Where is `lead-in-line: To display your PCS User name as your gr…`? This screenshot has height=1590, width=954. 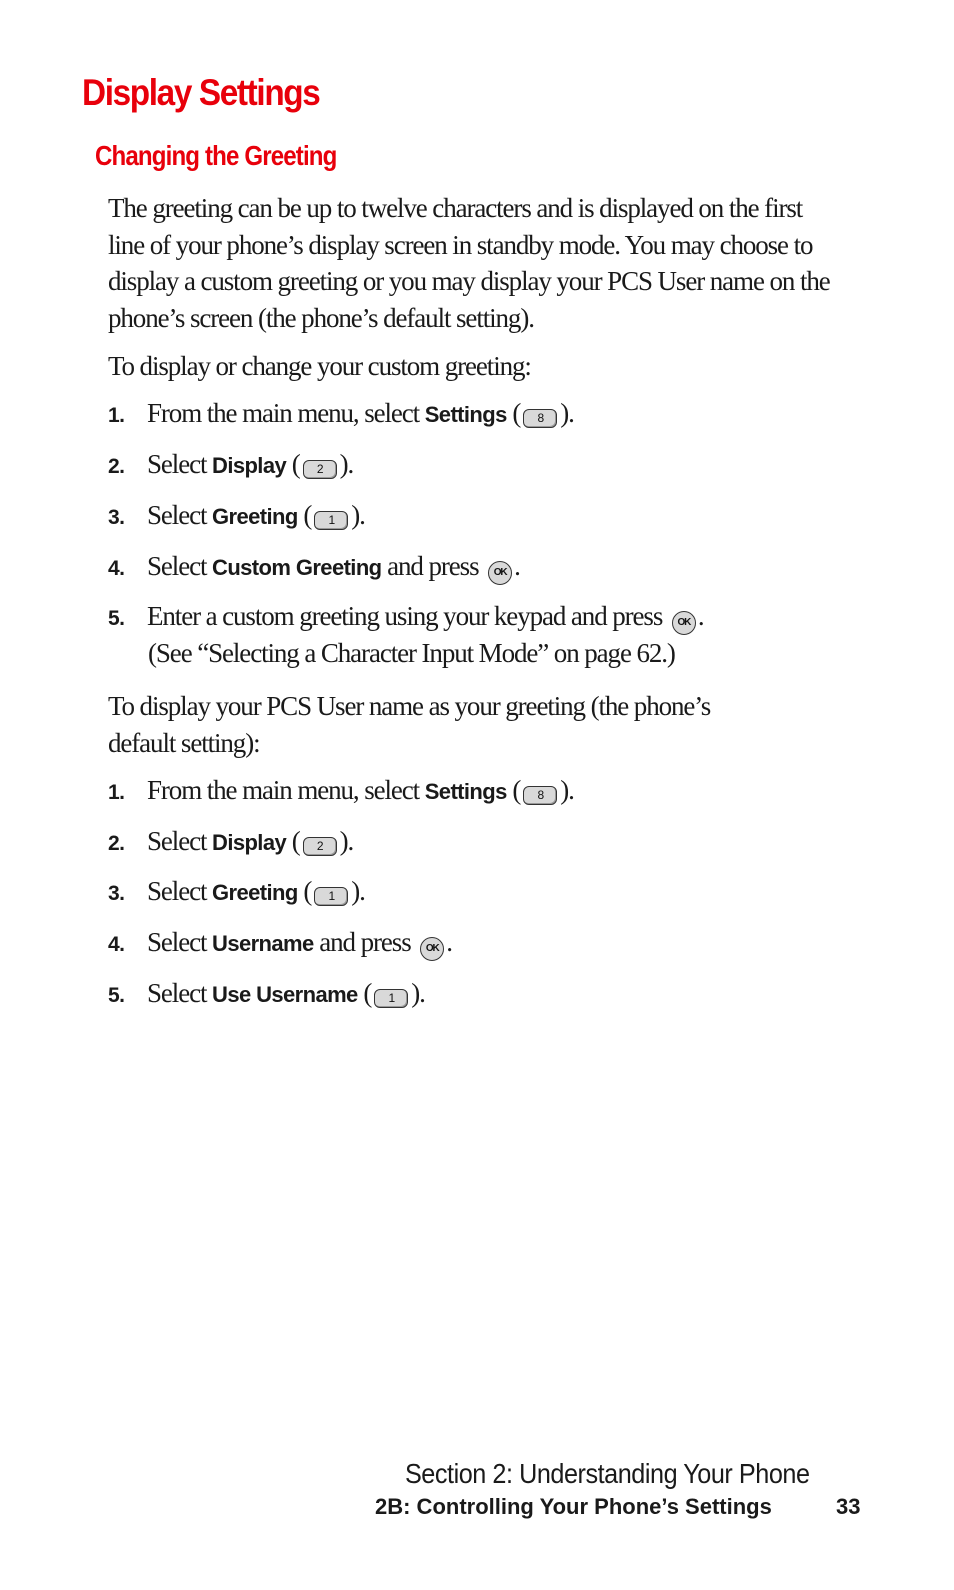 lead-in-line: To display your PCS User name as your gr… is located at coordinates (409, 706).